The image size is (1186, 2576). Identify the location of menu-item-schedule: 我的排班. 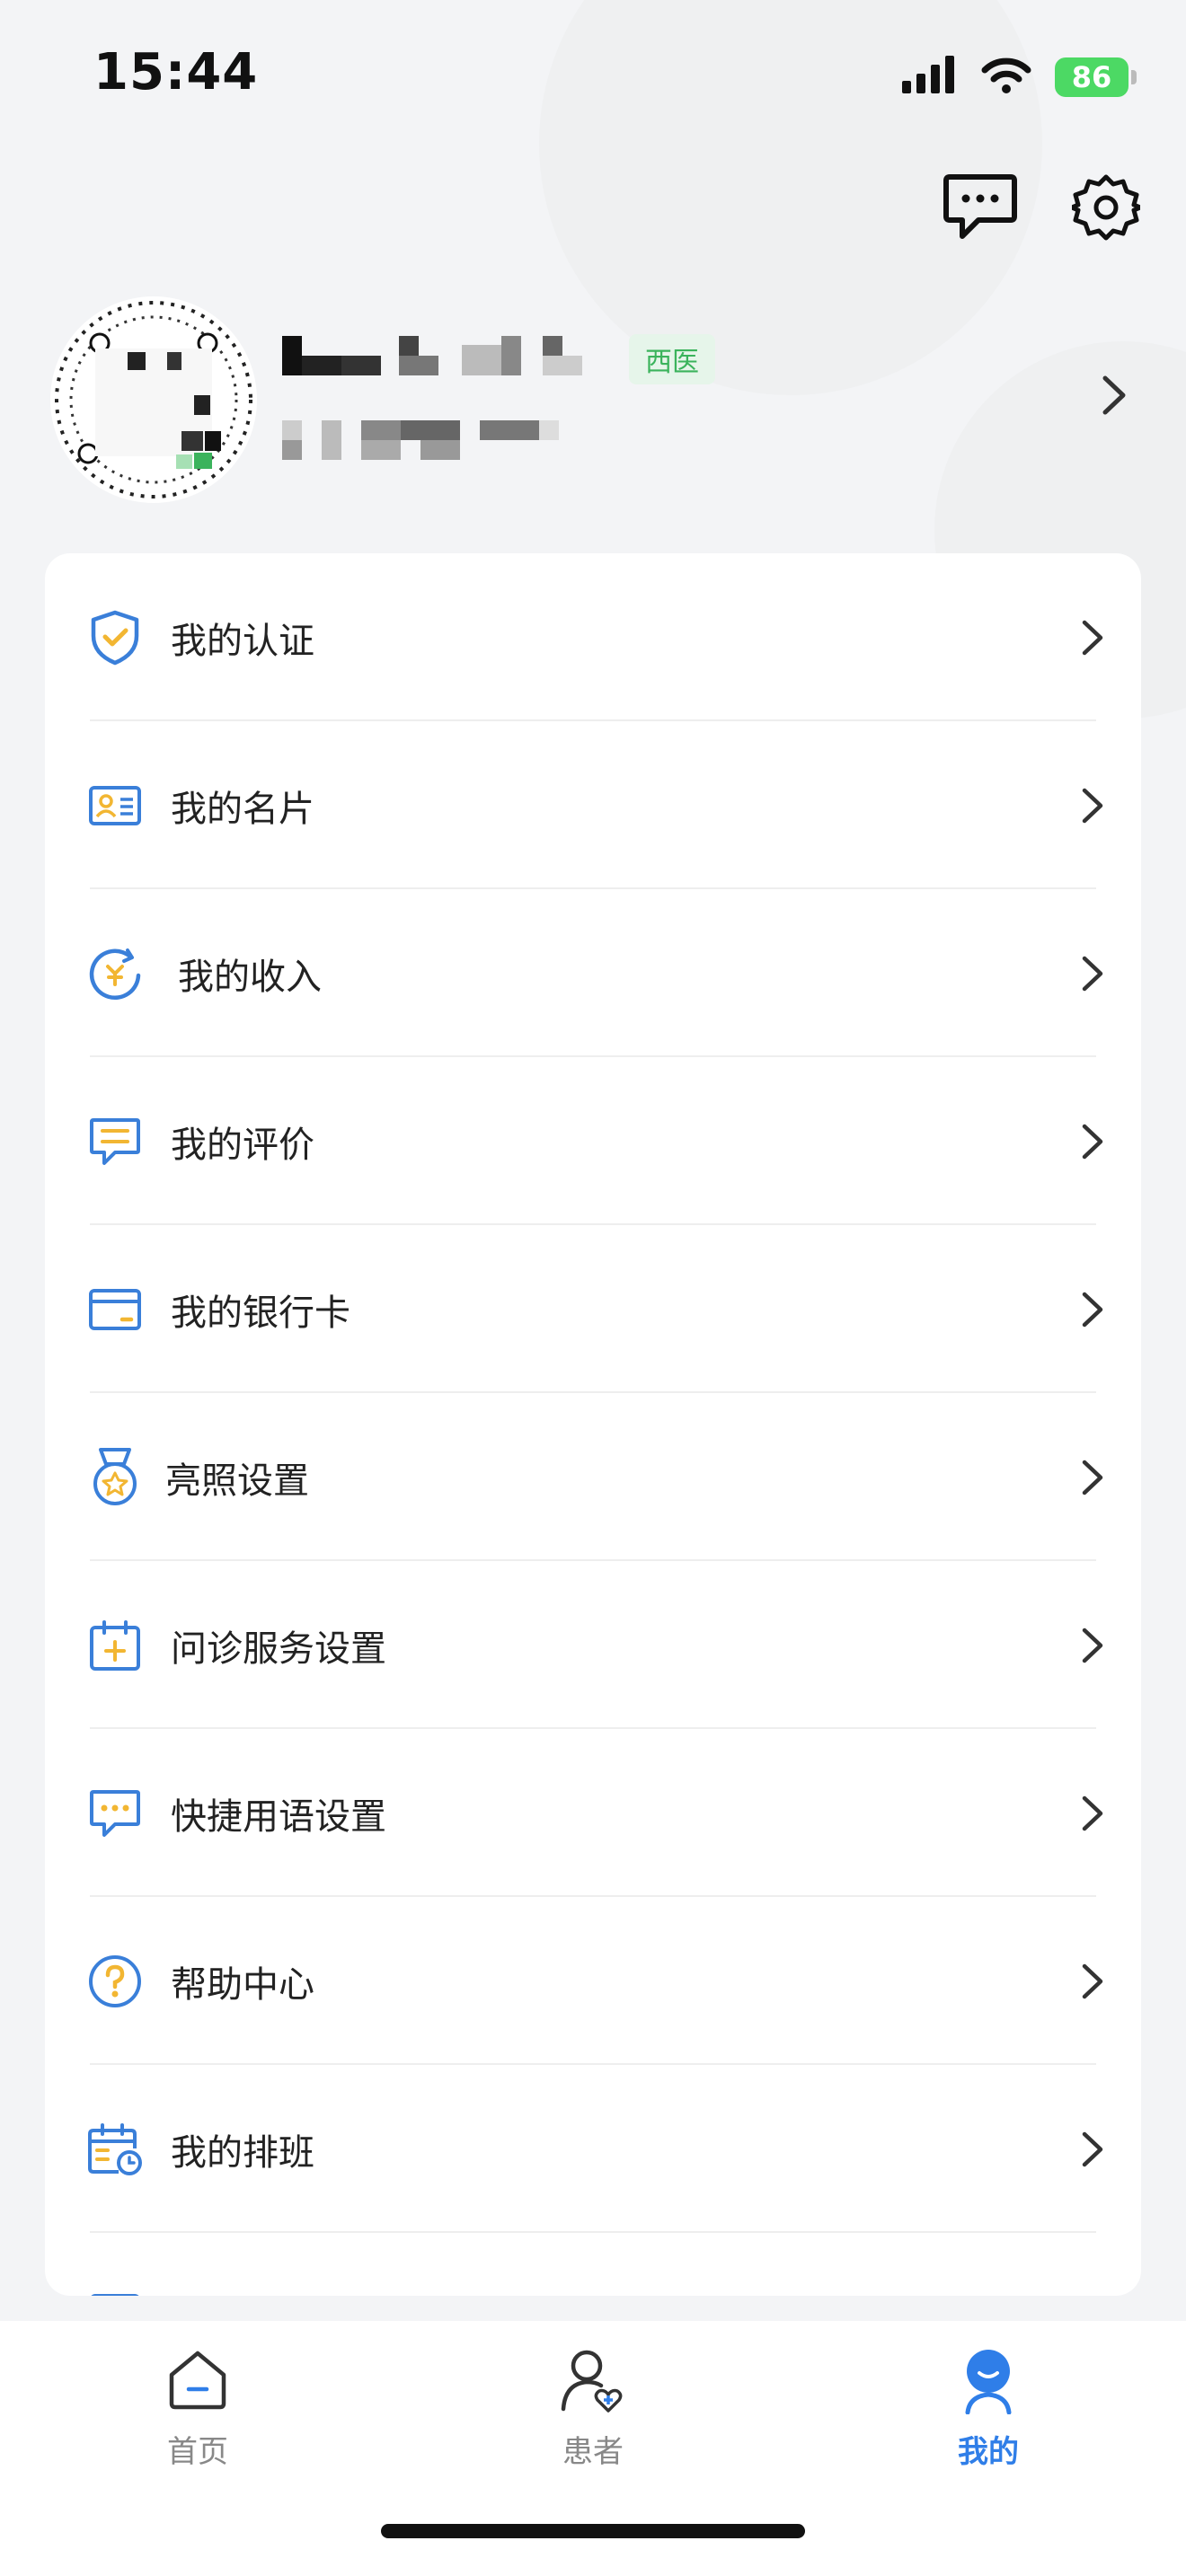
(593, 2149).